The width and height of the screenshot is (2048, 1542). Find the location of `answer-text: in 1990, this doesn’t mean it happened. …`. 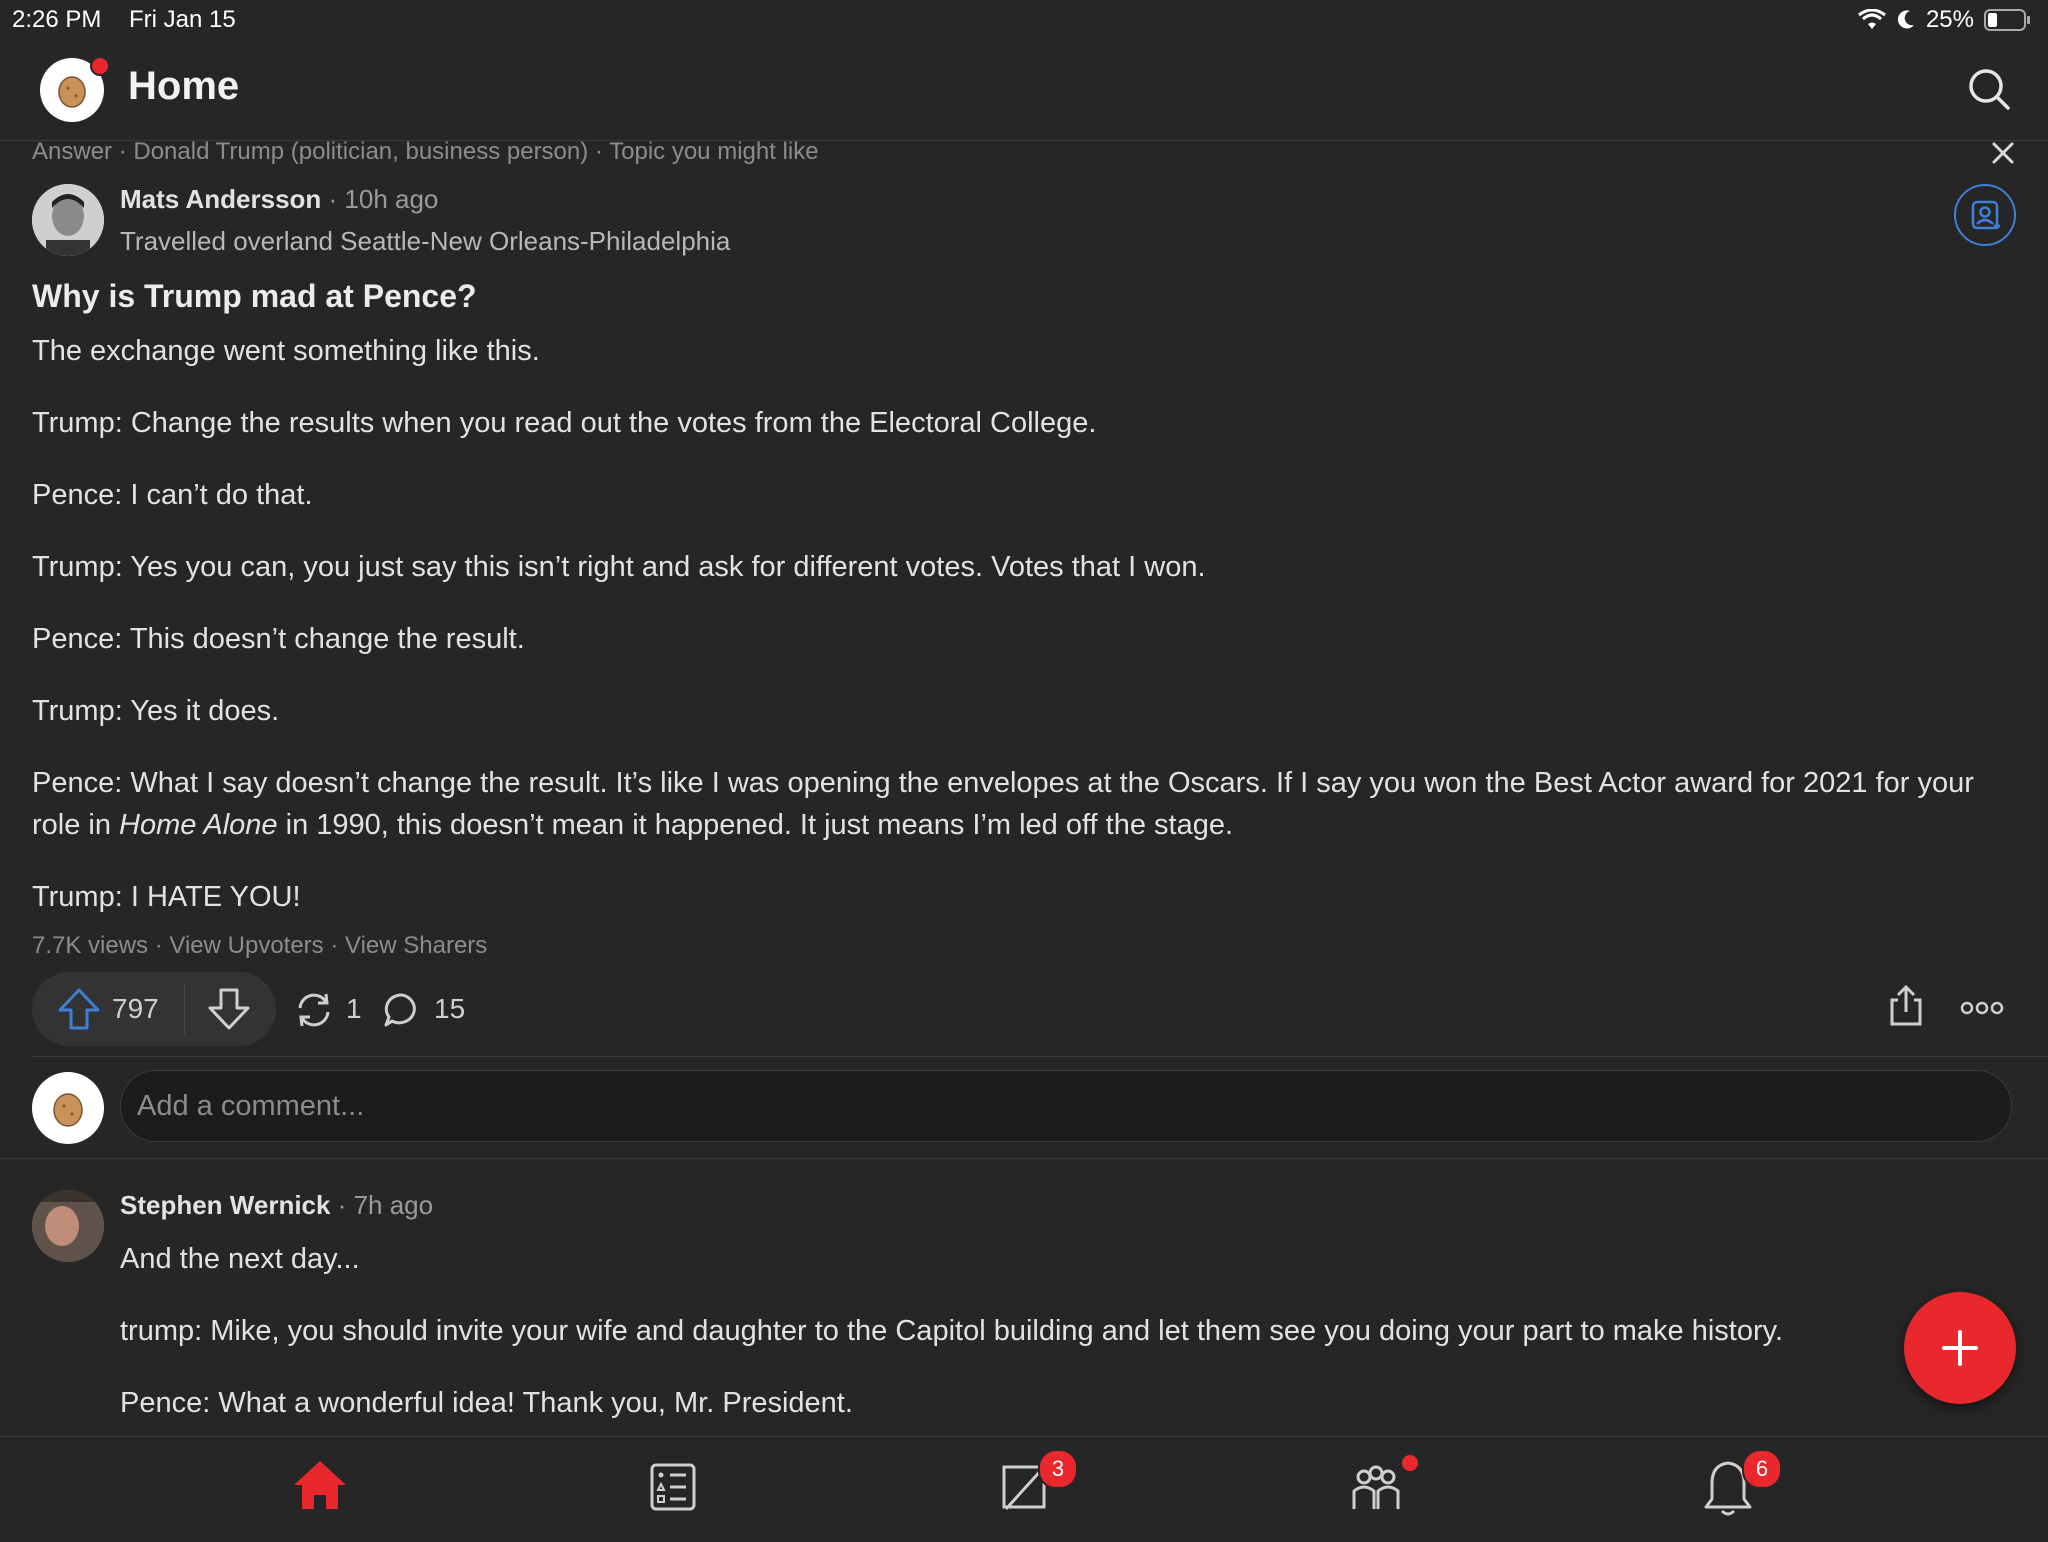

answer-text: in 1990, this doesn’t mean it happened. … is located at coordinates (755, 825).